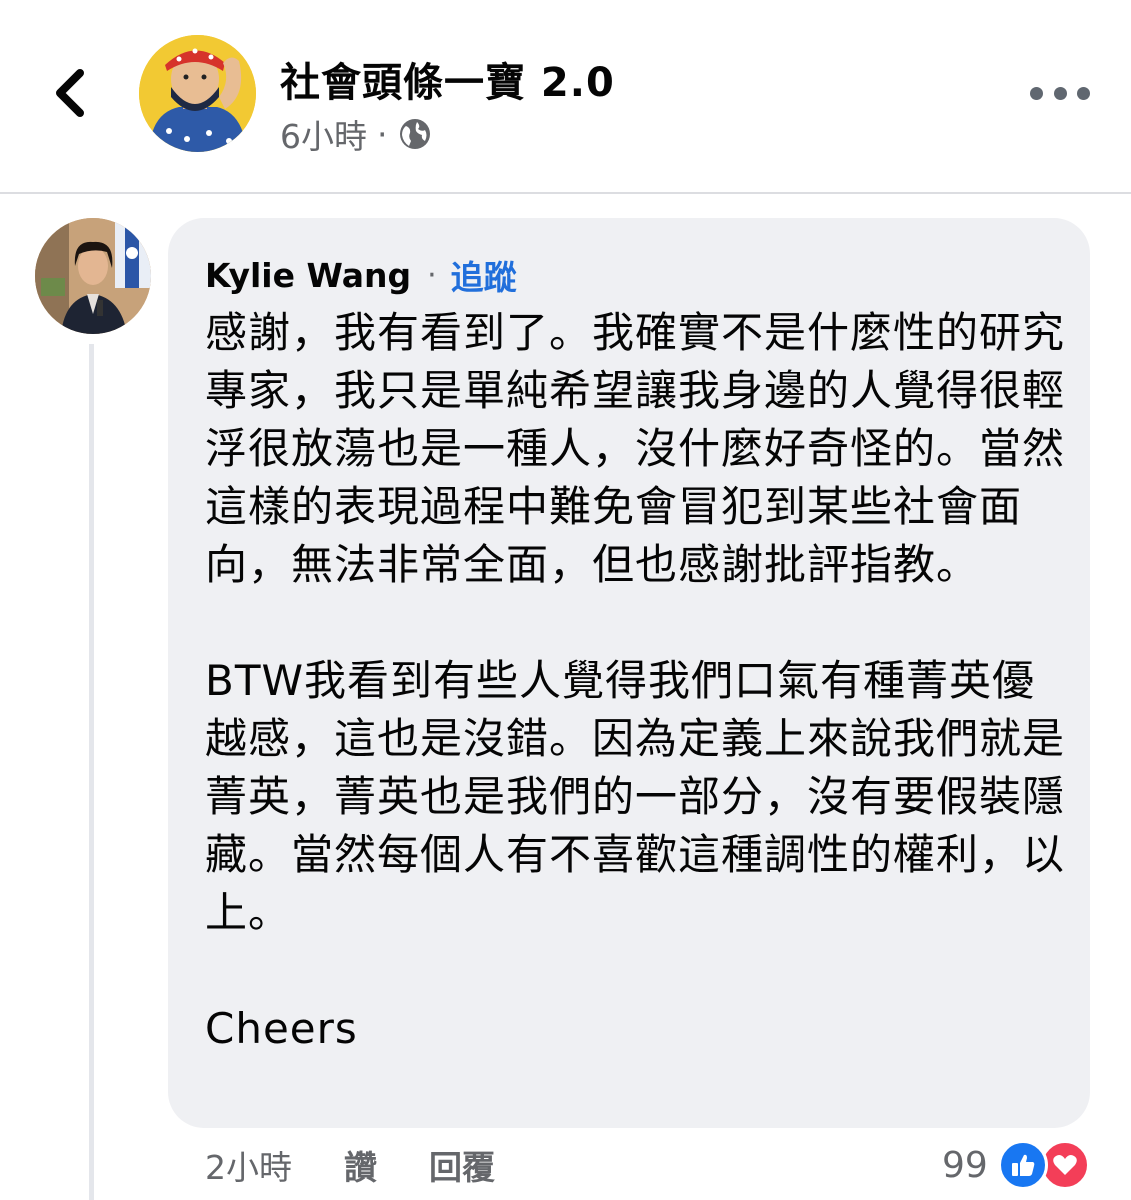 This screenshot has width=1131, height=1200. Describe the element at coordinates (484, 275) in the screenshot. I see `follow-button: 追蹤` at that location.